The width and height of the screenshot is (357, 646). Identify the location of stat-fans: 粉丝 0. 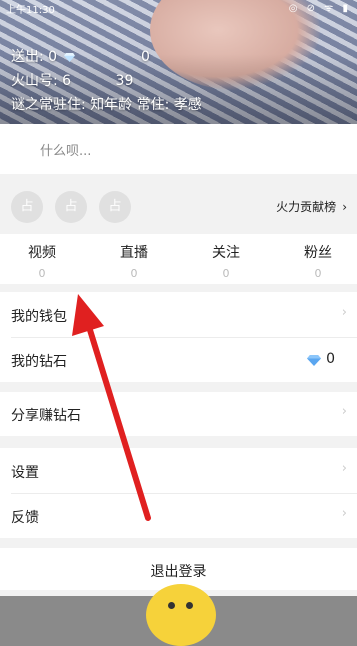
(318, 261).